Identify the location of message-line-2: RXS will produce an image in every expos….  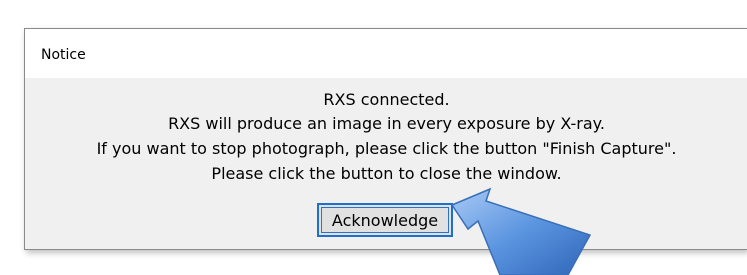
(386, 123).